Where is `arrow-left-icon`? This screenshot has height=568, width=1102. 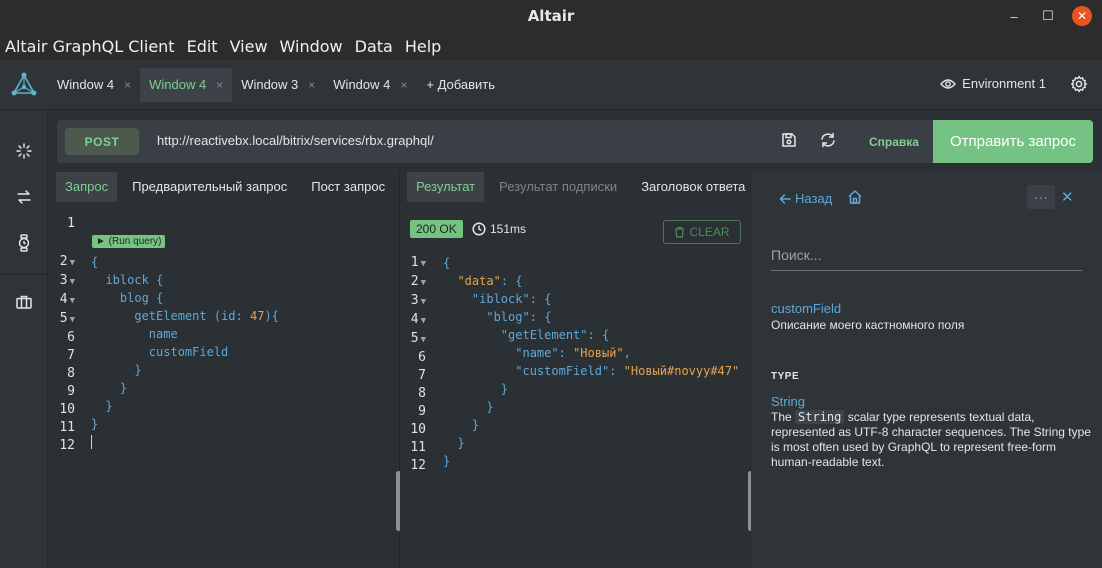 arrow-left-icon is located at coordinates (785, 198).